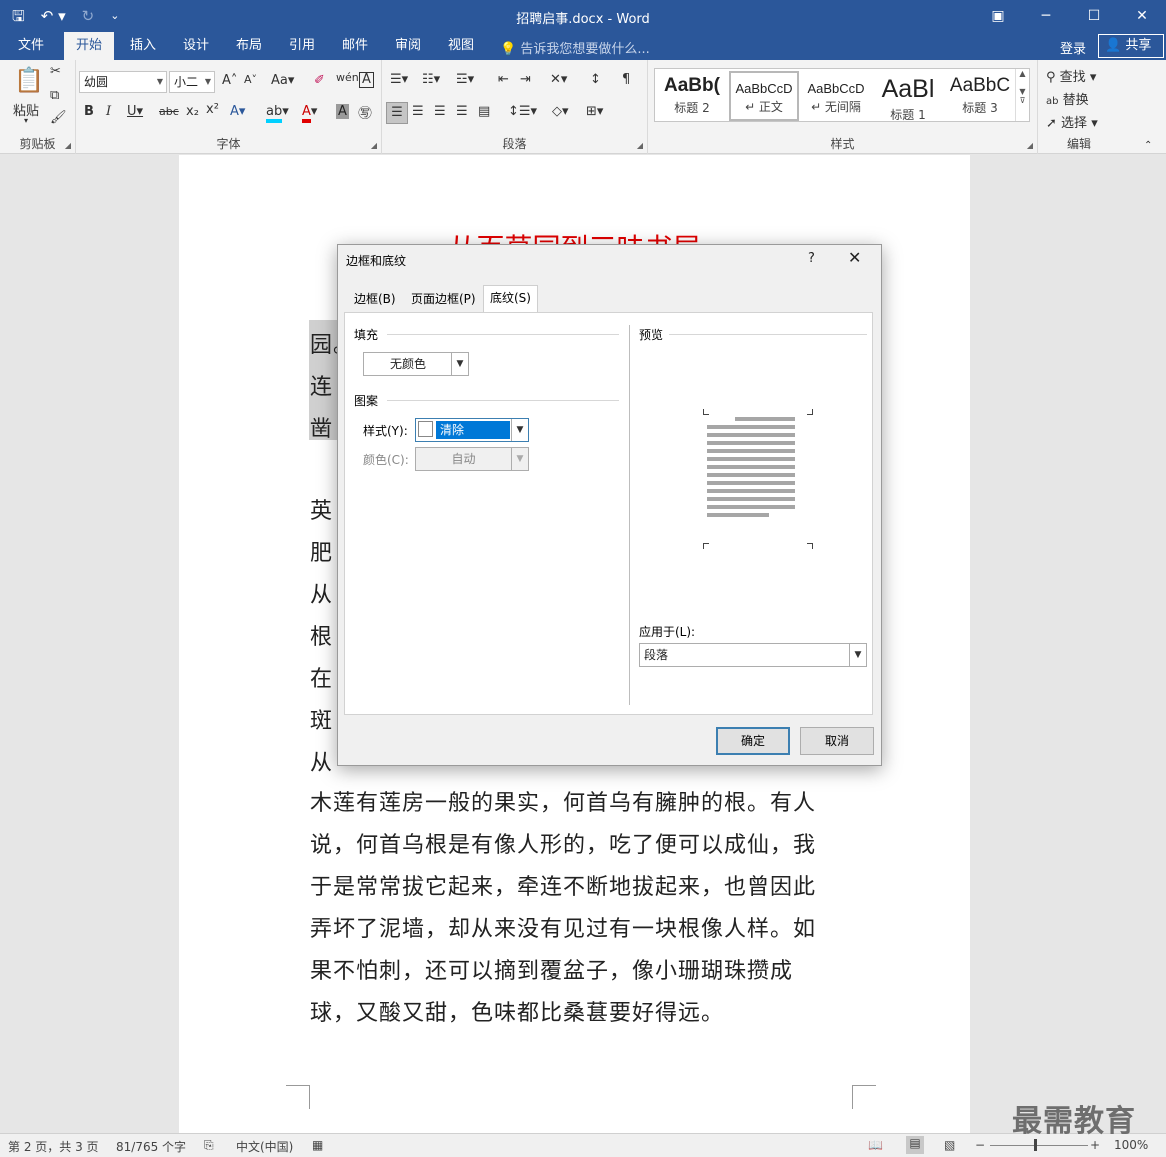 The width and height of the screenshot is (1166, 1157). What do you see at coordinates (1022, 95) in the screenshot?
I see `styles-scroll: ▲ ▼ ⊽` at bounding box center [1022, 95].